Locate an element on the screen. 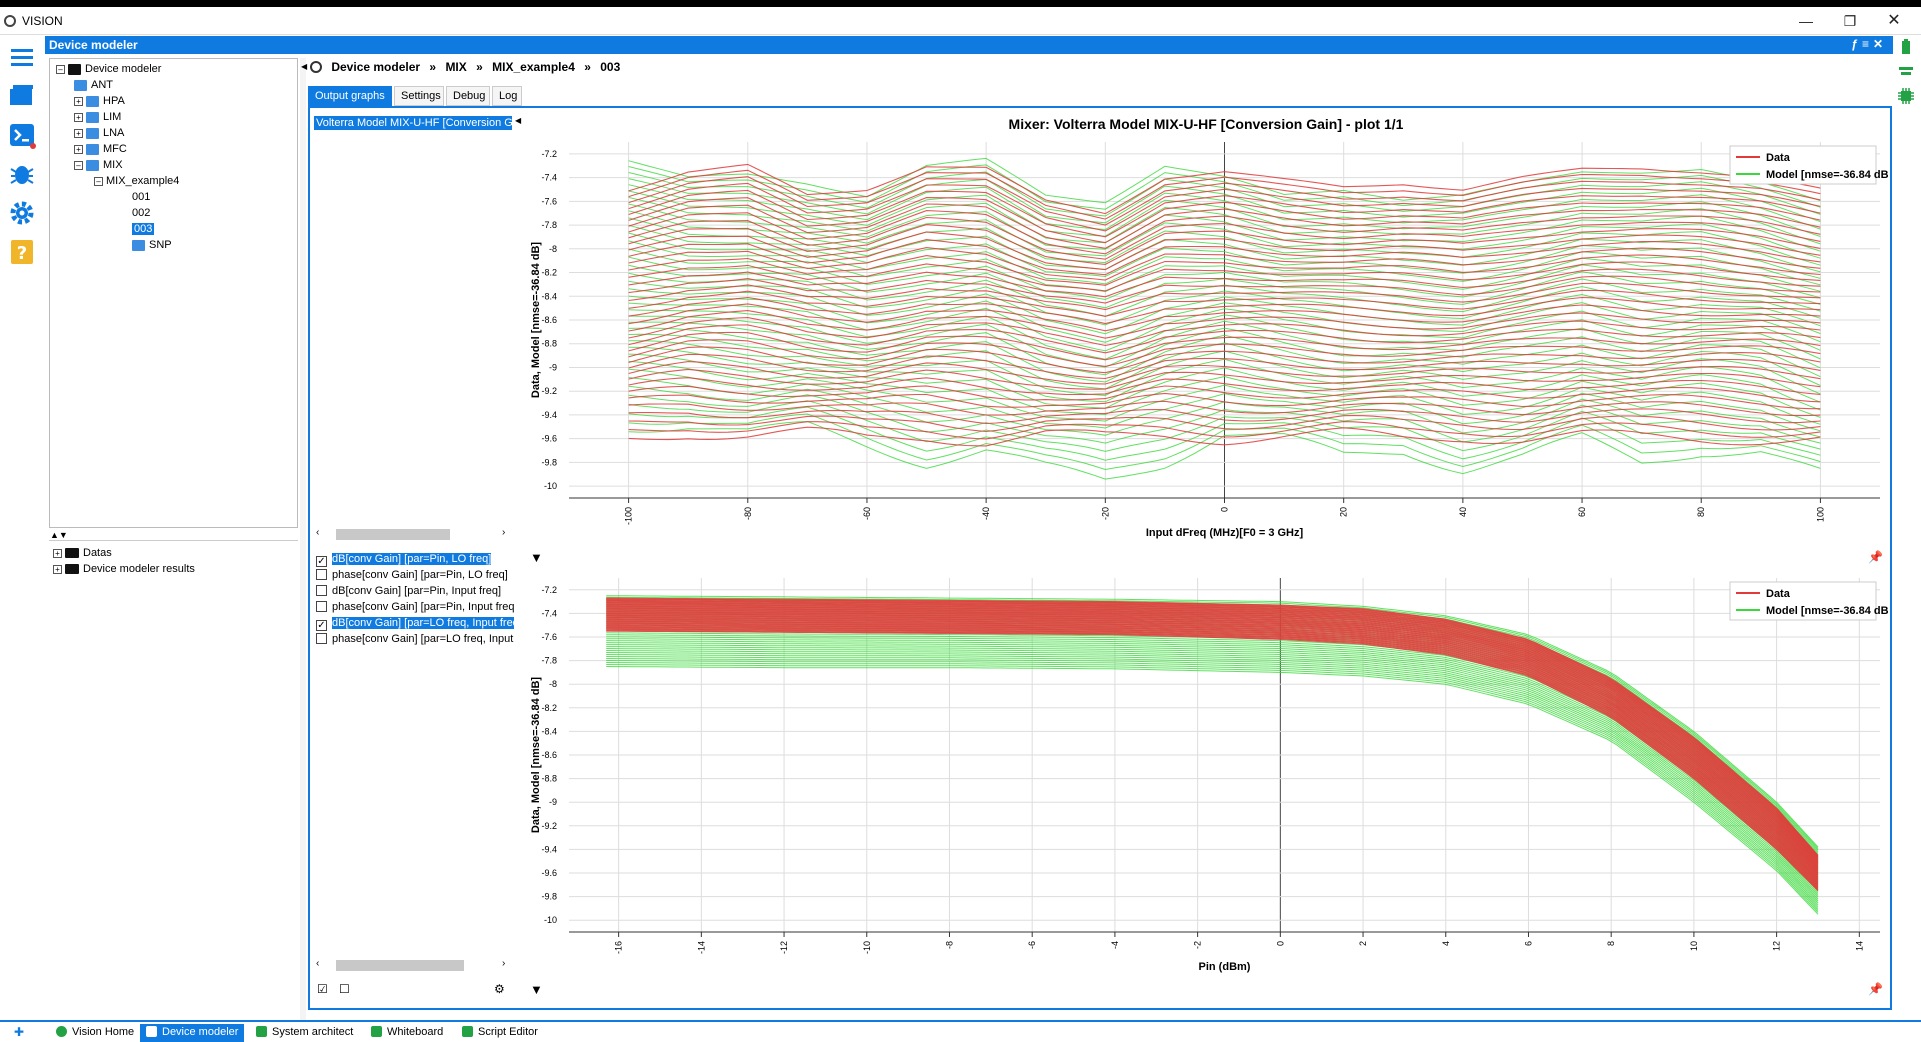 Image resolution: width=1921 pixels, height=1042 pixels. x-tick-label: 6 is located at coordinates (1528, 943).